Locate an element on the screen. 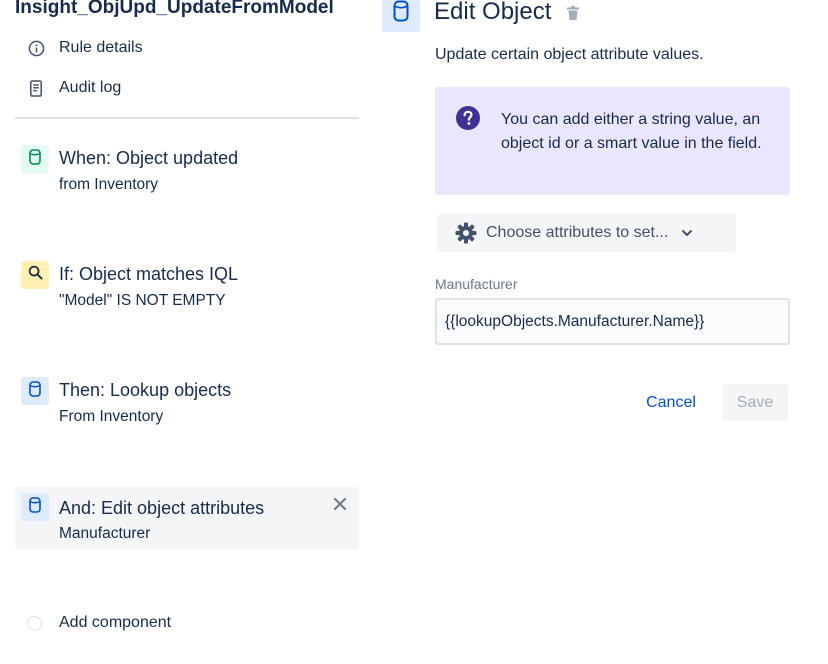 This screenshot has height=664, width=828. search-icon is located at coordinates (35, 275).